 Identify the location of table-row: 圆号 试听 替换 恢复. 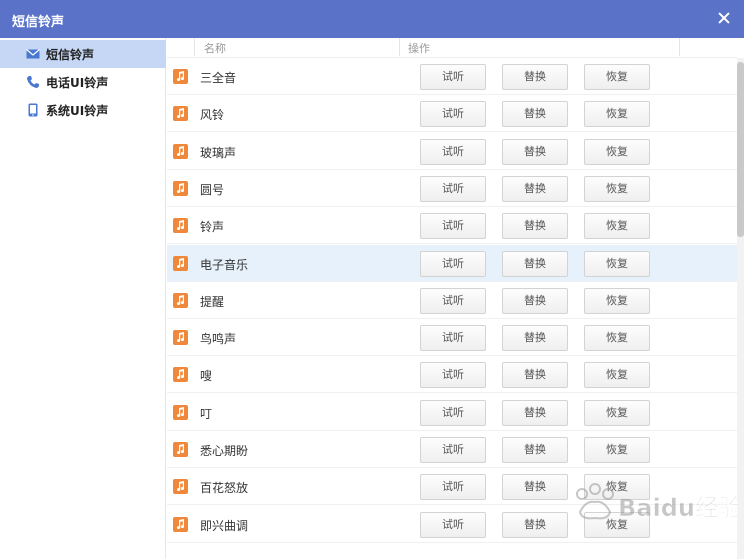
(452, 188).